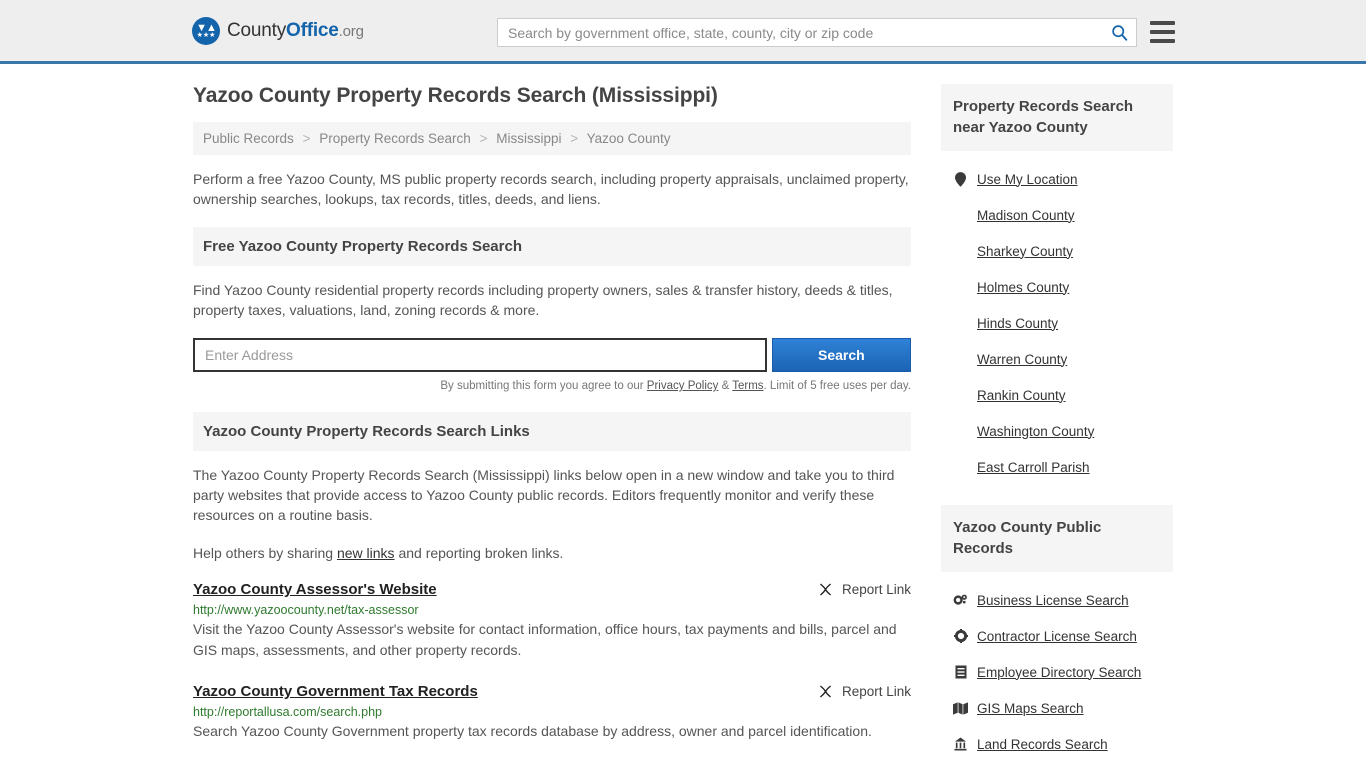  Describe the element at coordinates (543, 386) in the screenshot. I see `disclaimer-pre-text: By submitting this form you agree to our` at that location.